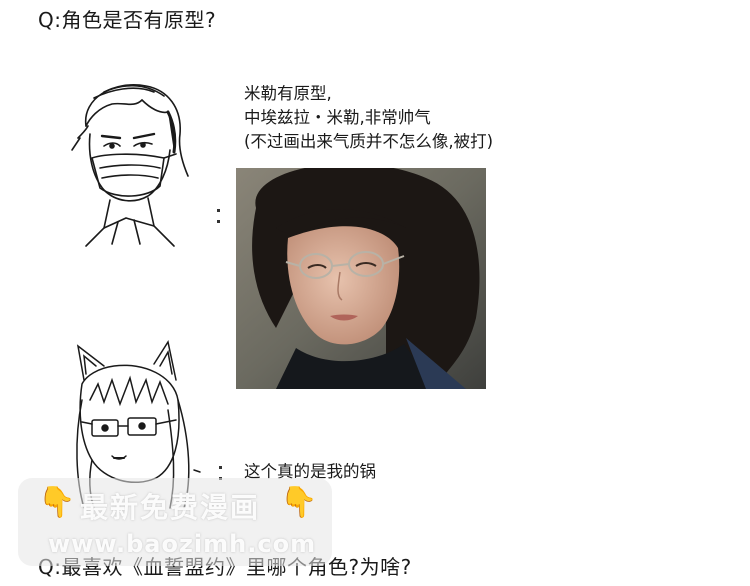  What do you see at coordinates (369, 141) in the screenshot?
I see `answer-line-3: (不过画出来气质并不怎么像,被打)` at bounding box center [369, 141].